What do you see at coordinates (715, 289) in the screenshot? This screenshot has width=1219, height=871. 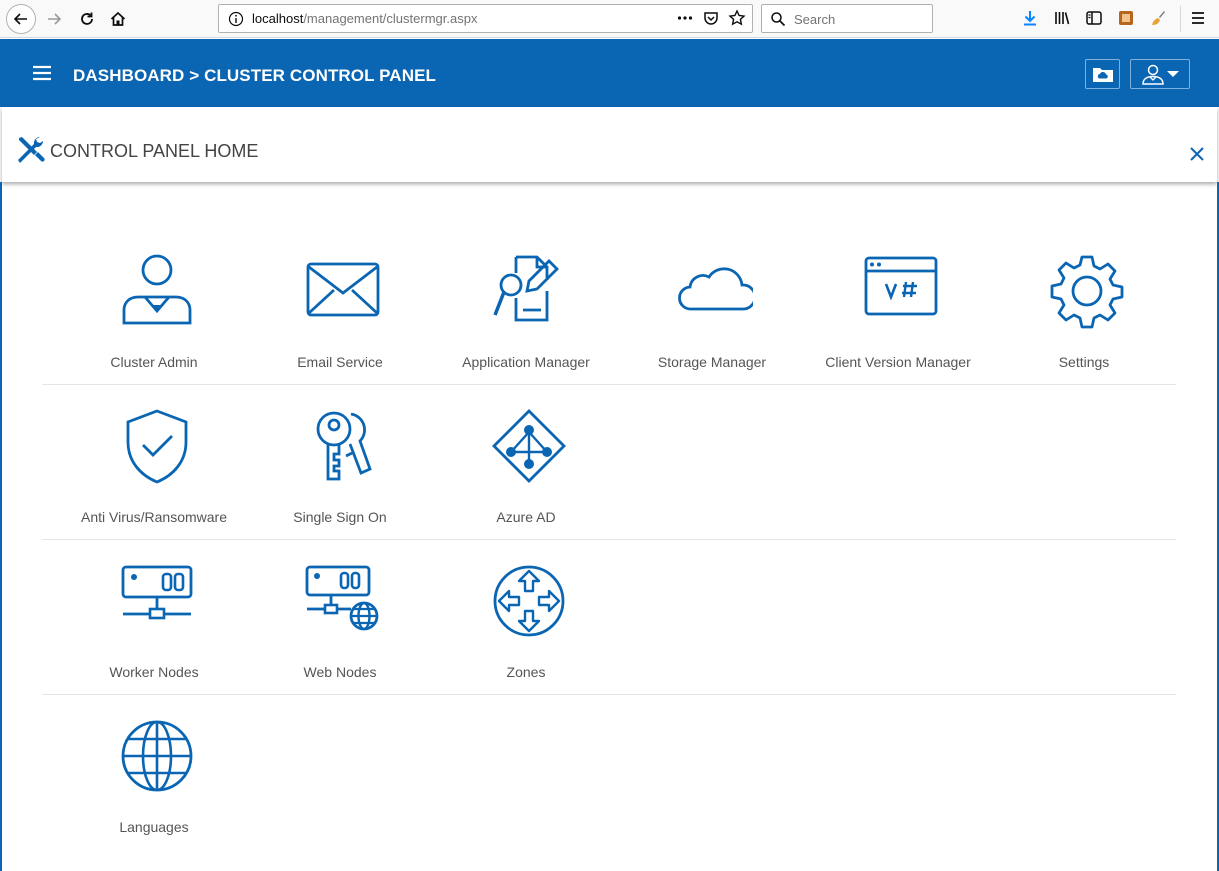 I see `cloud-icon` at bounding box center [715, 289].